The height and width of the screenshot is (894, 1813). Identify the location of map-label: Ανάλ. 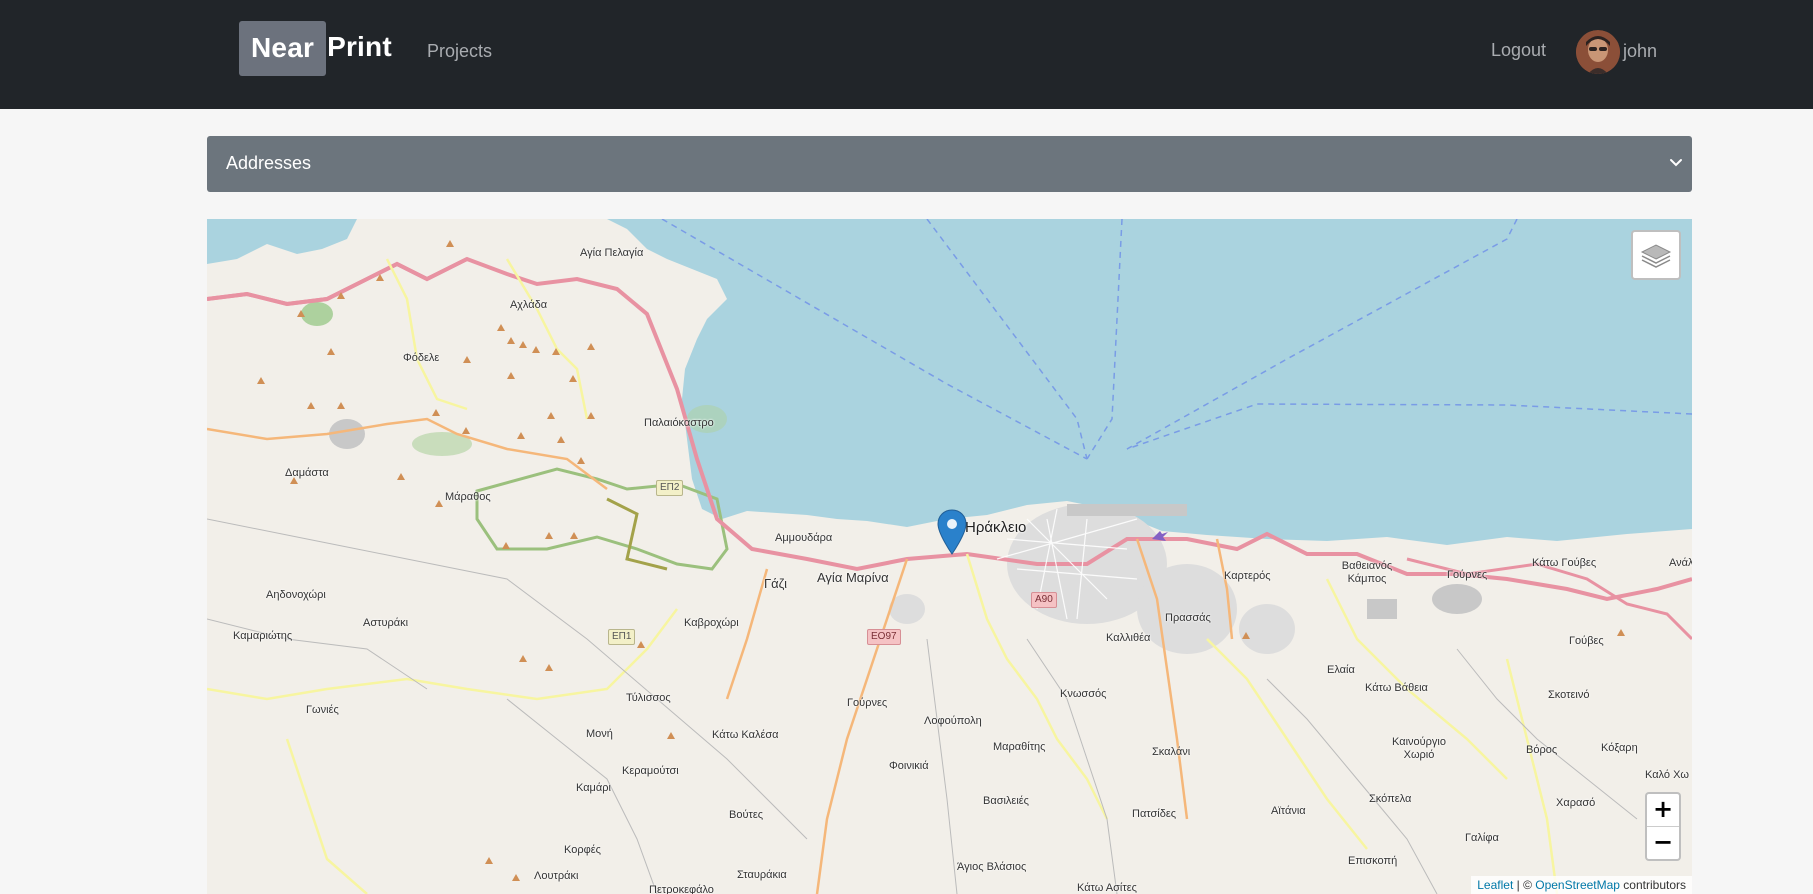
(1680, 563).